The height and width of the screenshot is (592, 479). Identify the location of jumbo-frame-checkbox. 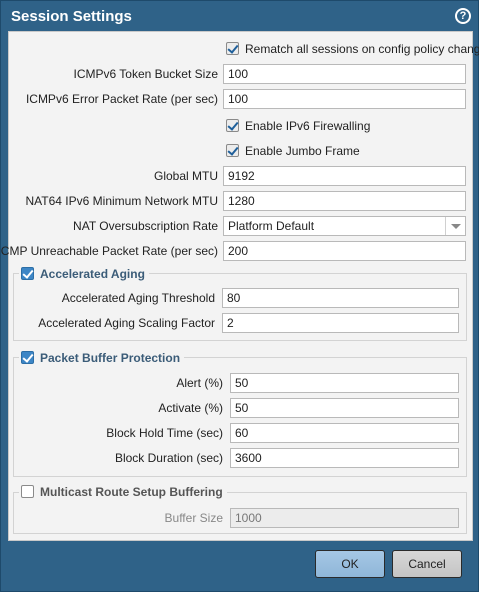
(232, 150).